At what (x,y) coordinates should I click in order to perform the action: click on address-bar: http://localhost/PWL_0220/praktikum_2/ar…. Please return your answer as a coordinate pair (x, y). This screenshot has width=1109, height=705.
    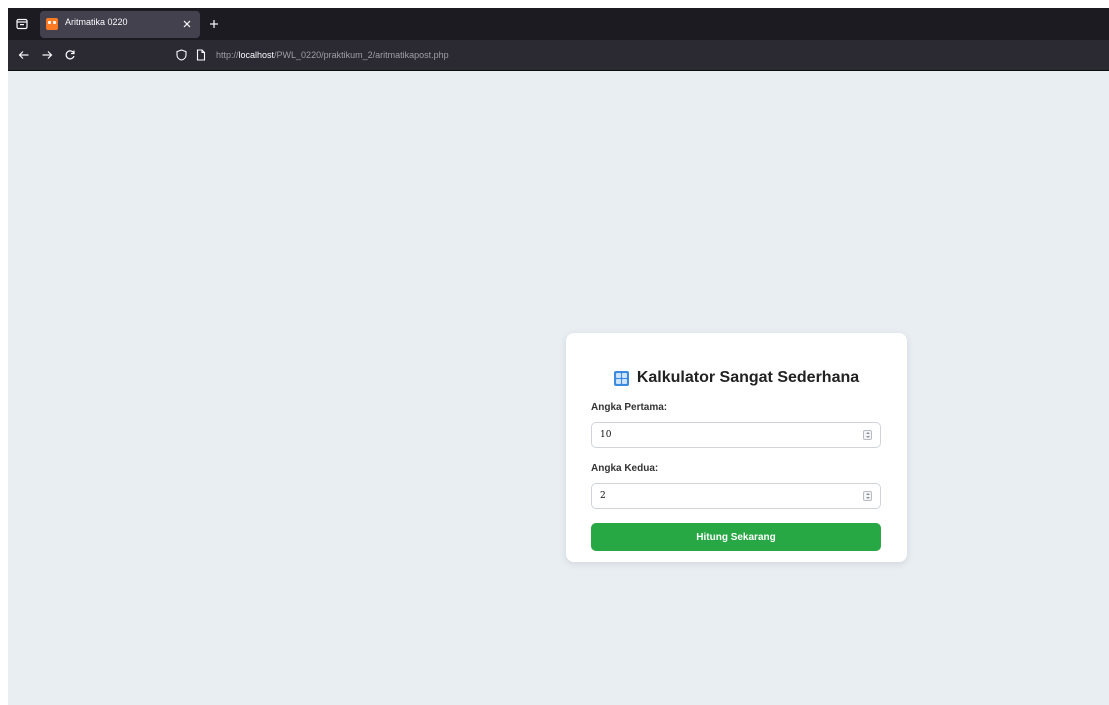
    Looking at the image, I should click on (608, 55).